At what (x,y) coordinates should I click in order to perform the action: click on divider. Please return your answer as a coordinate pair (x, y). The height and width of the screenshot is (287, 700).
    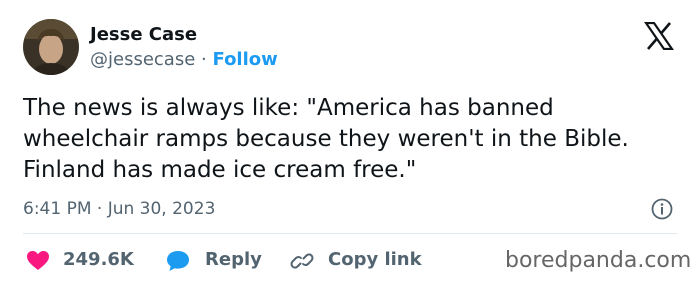
    Looking at the image, I should click on (350, 233).